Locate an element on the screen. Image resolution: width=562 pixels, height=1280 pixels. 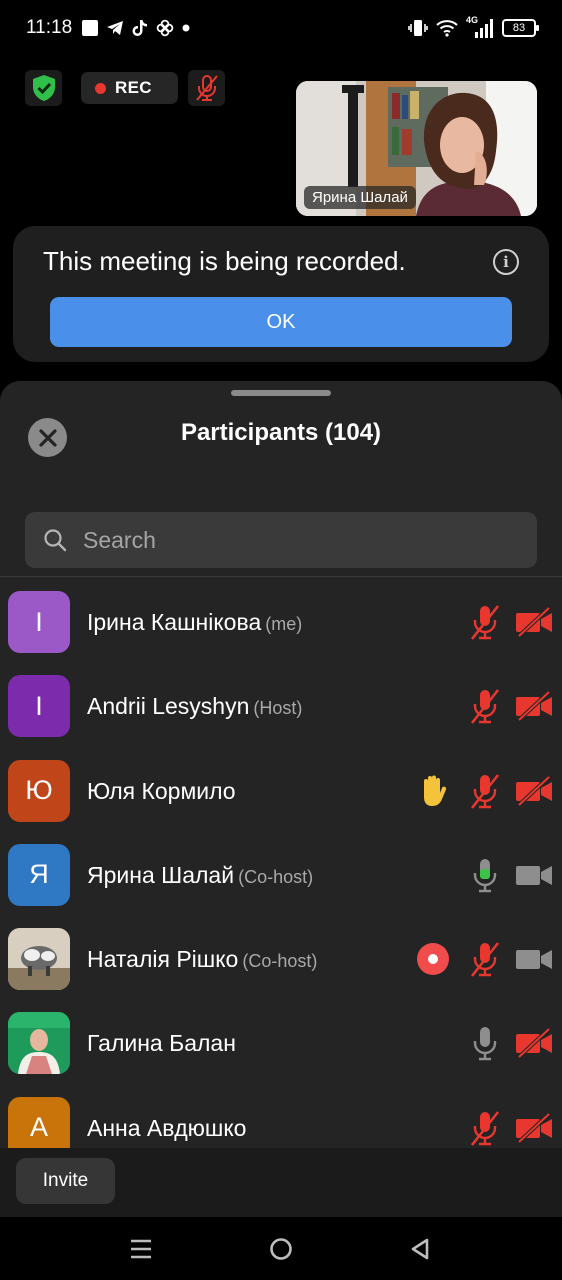
participant-role: (me) is located at coordinates (284, 624).